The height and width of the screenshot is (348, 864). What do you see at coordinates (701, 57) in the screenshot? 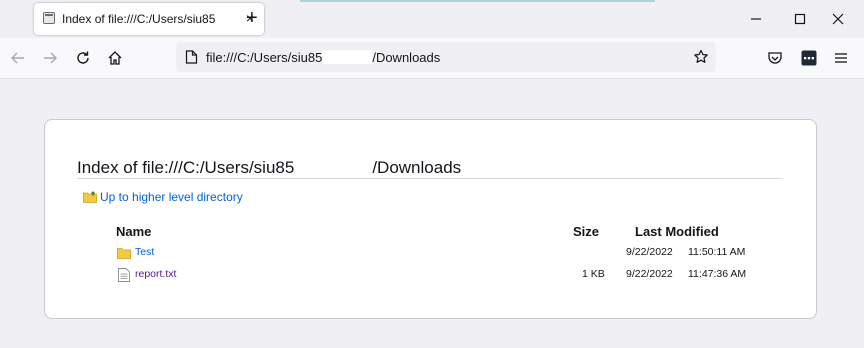
I see `bookmark-star-icon` at bounding box center [701, 57].